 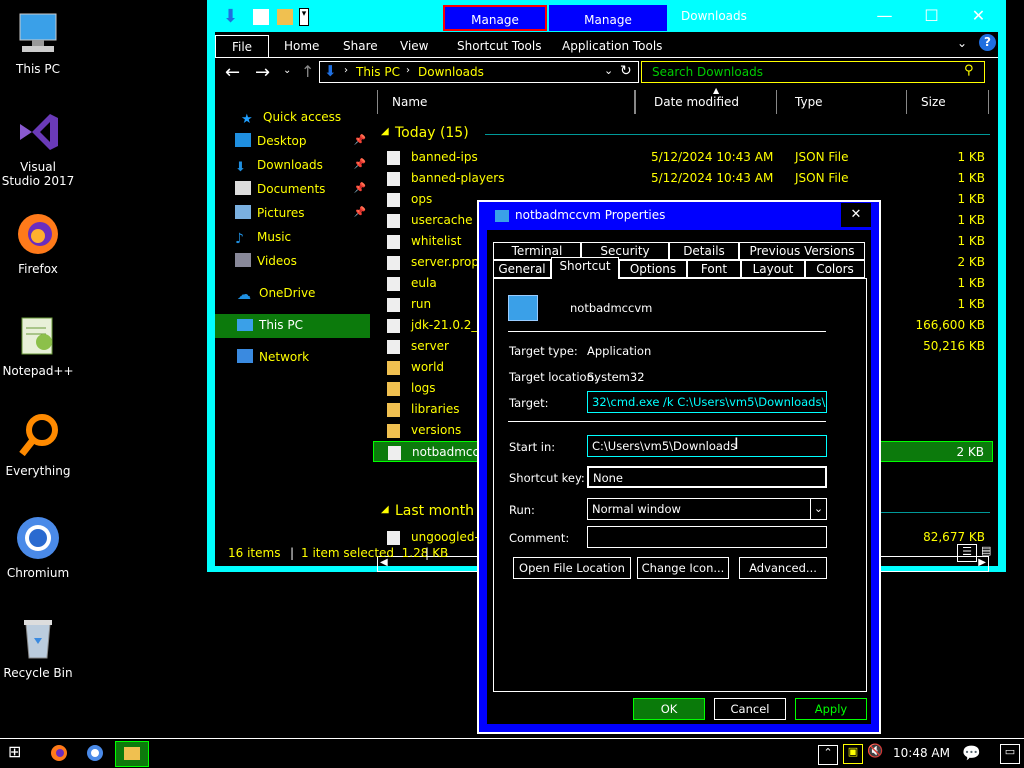 What do you see at coordinates (360, 46) in the screenshot?
I see `tab-share: Share` at bounding box center [360, 46].